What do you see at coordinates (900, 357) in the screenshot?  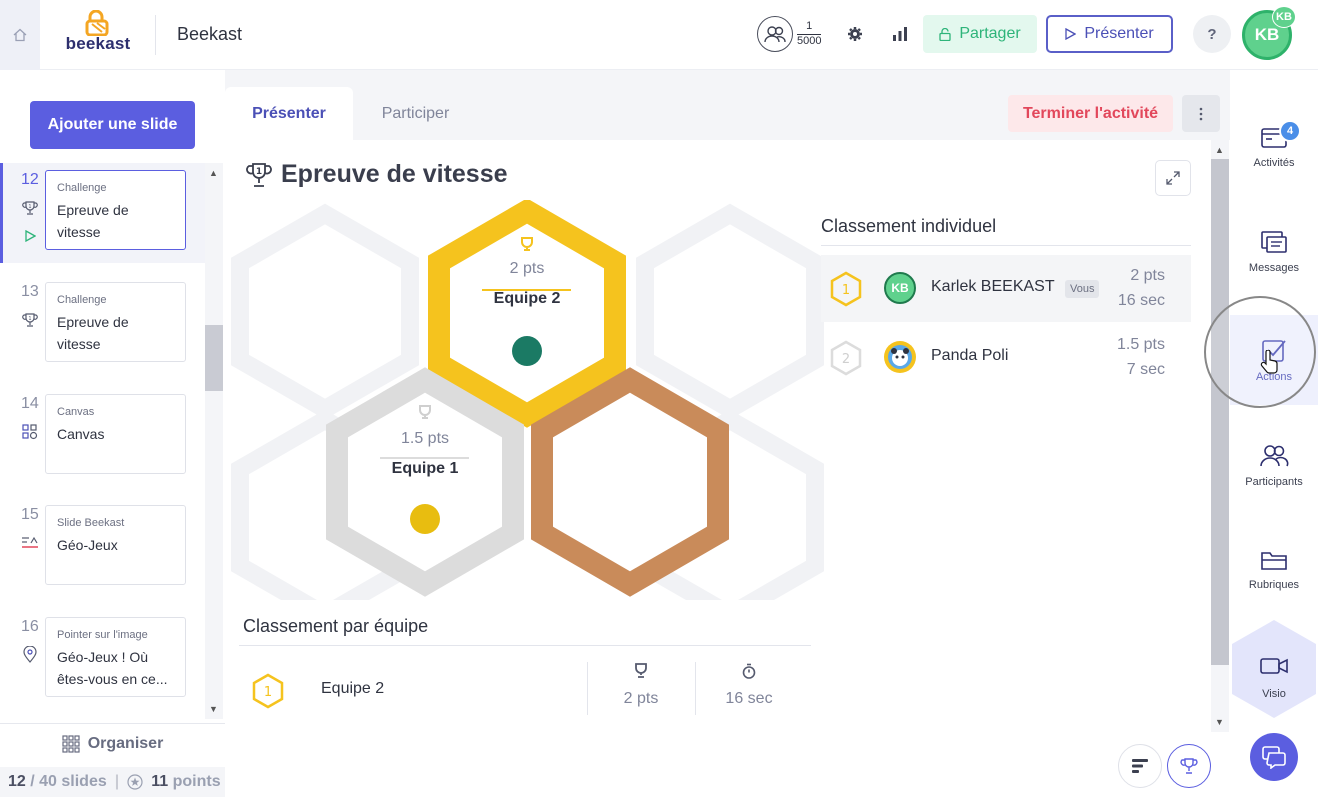 I see `panda-avatar` at bounding box center [900, 357].